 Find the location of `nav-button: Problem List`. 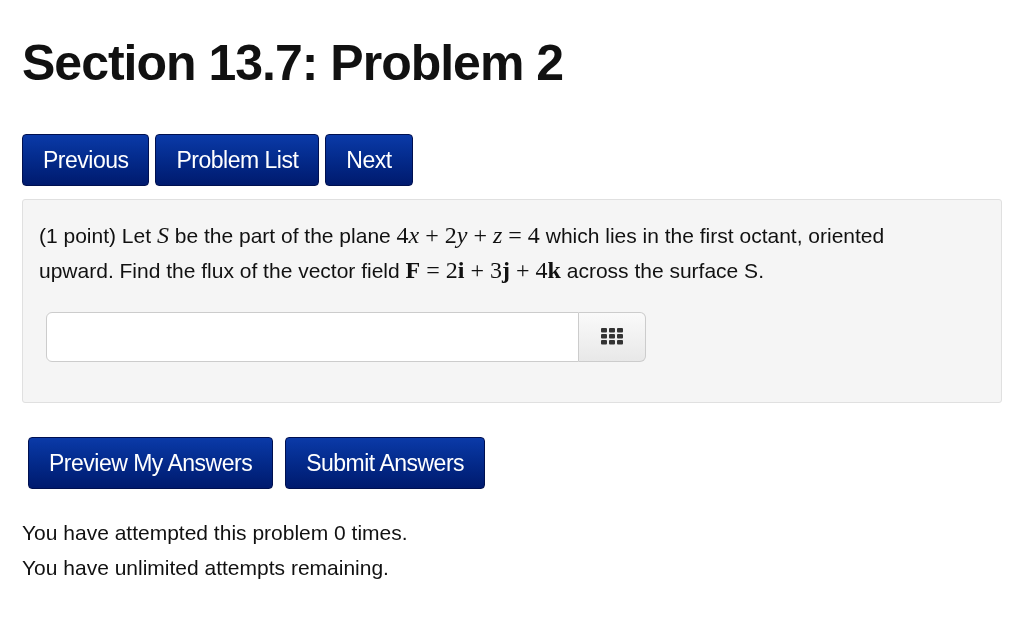

nav-button: Problem List is located at coordinates (237, 160).